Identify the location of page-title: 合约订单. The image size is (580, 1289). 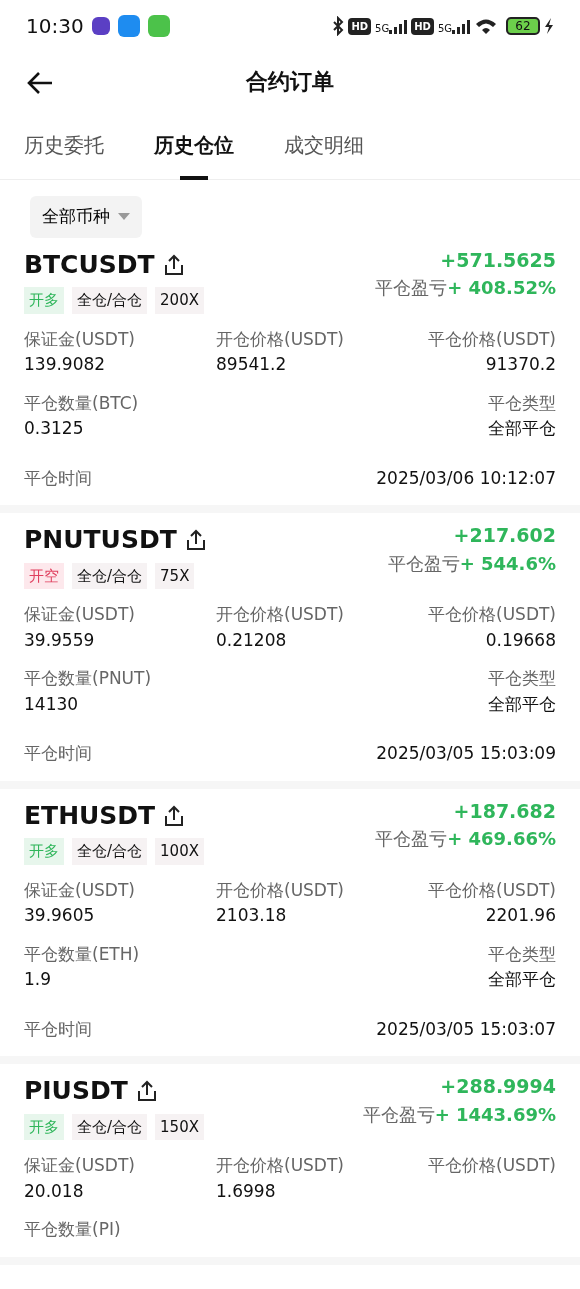
(290, 81).